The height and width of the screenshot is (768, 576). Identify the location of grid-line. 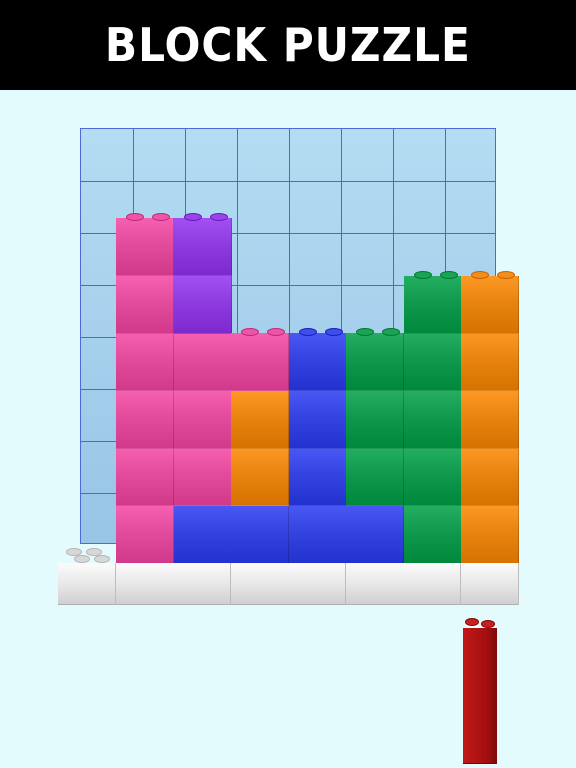
(288, 181).